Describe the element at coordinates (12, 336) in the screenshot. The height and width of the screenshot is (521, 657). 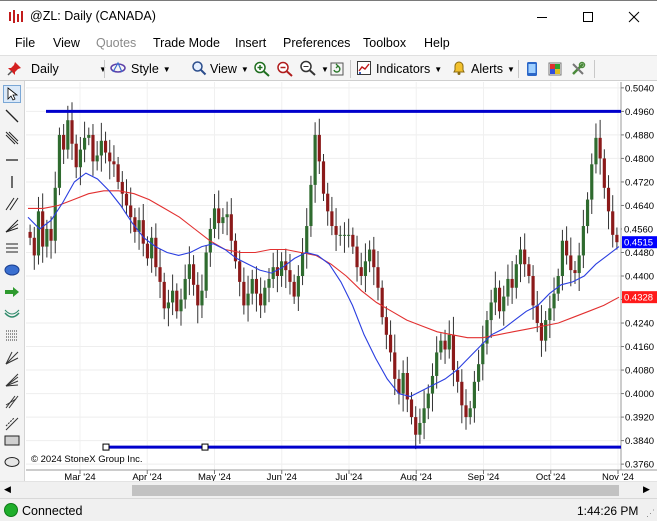
I see `grid-tool-icon` at that location.